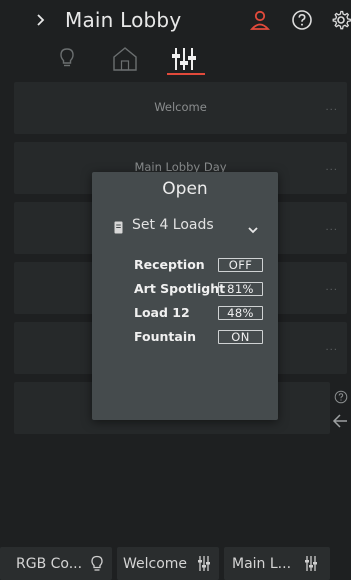  I want to click on tab-bar, so click(175, 59).